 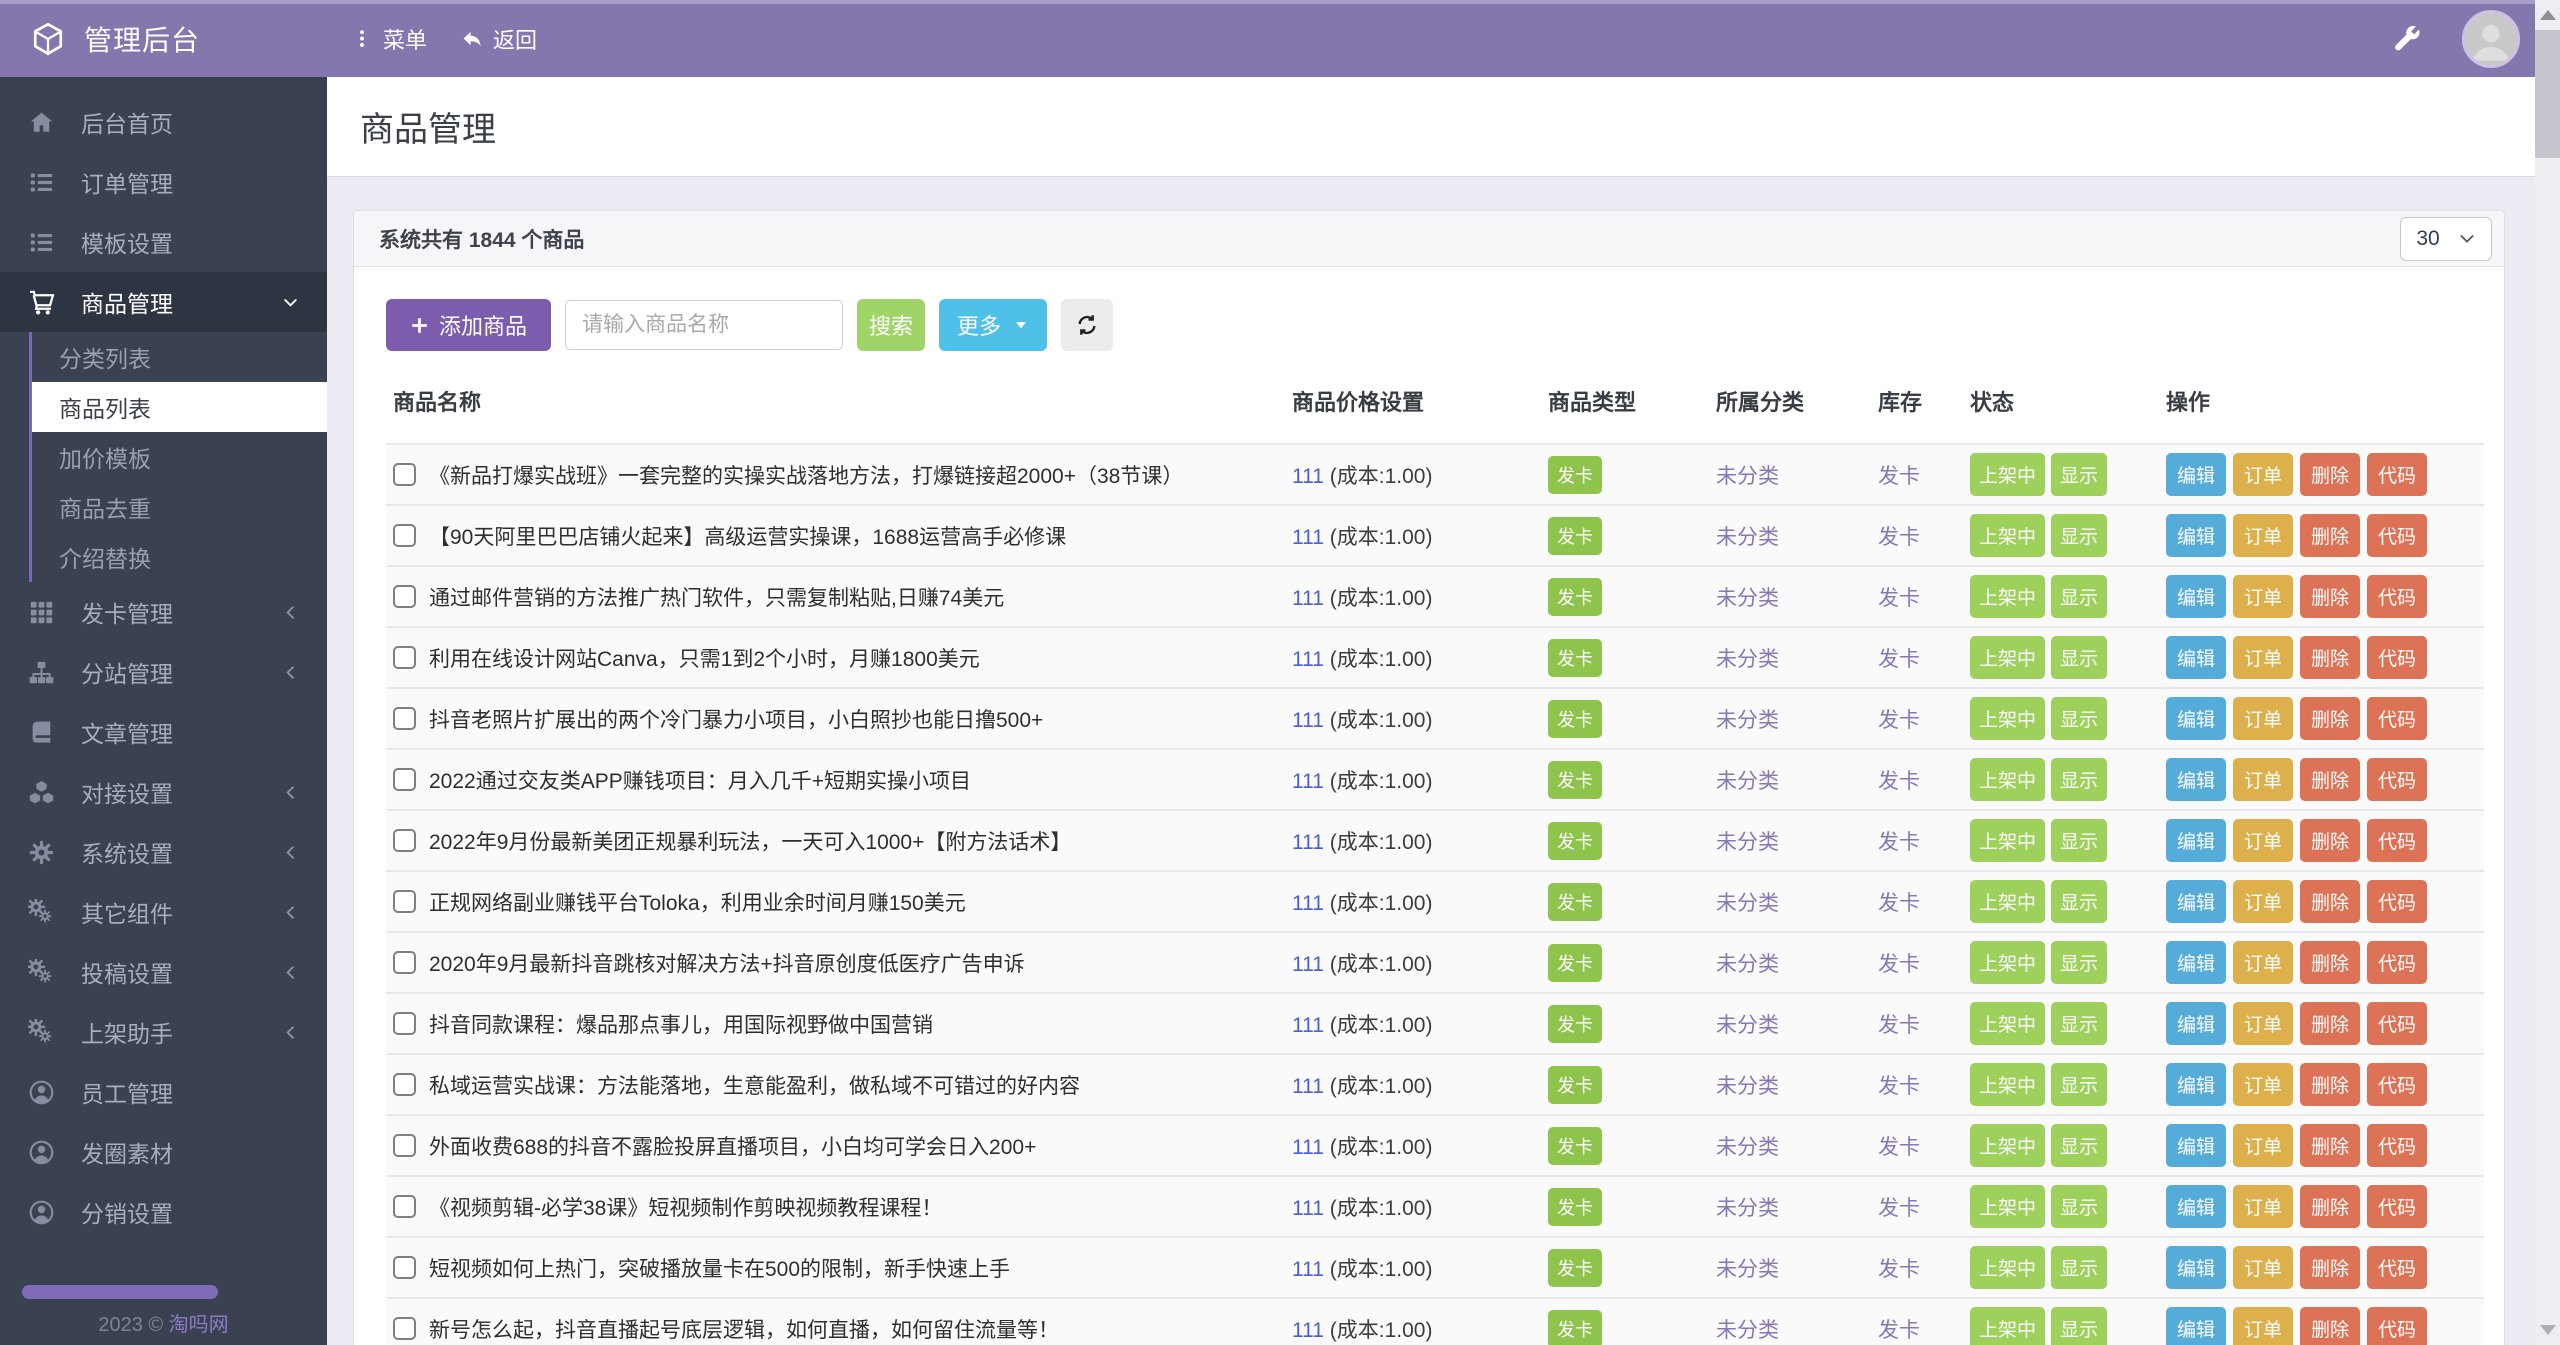 I want to click on sidebar-item-13: 系统设置, so click(x=163, y=852).